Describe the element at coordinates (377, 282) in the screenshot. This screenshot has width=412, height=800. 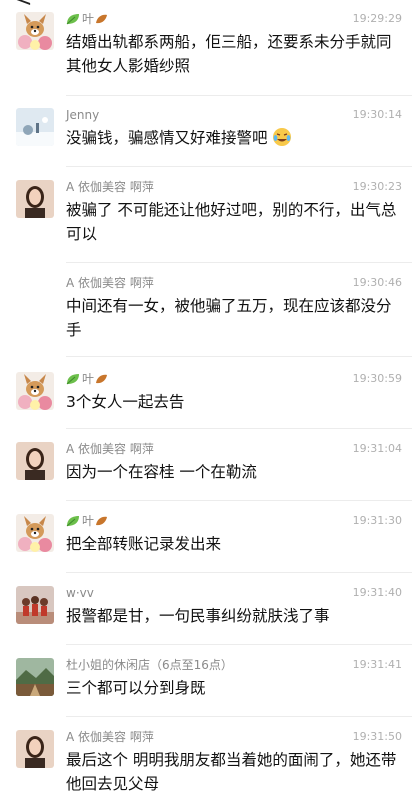
I see `message-time: 19:30:46` at that location.